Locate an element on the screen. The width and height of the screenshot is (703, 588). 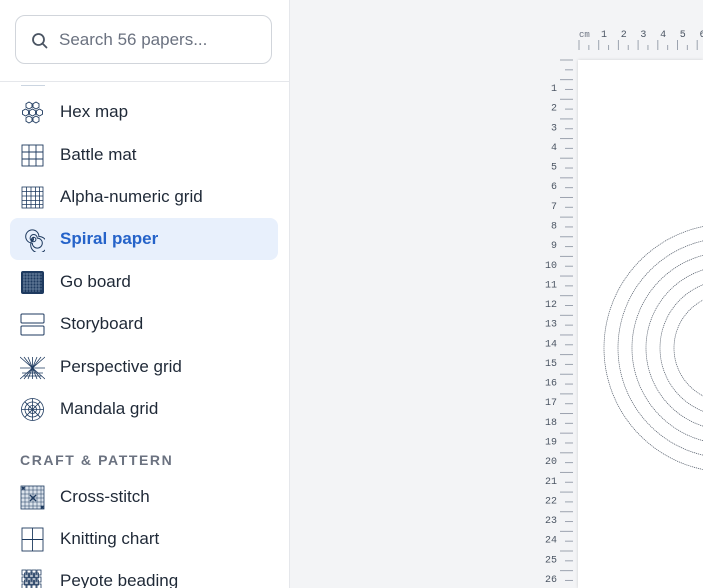
sidebar-item-alpha-numeric-grid: Alpha-numeric grid is located at coordinates (144, 197).